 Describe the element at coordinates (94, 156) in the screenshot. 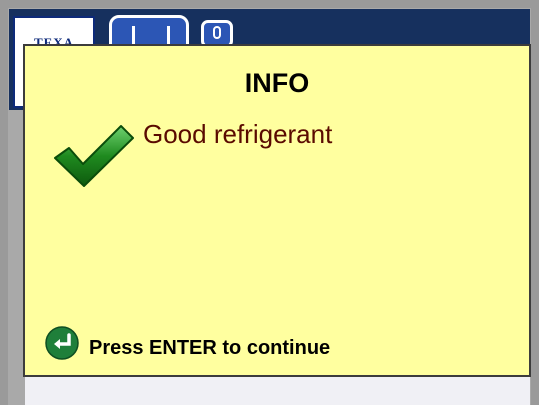

I see `checkmark-icon` at that location.